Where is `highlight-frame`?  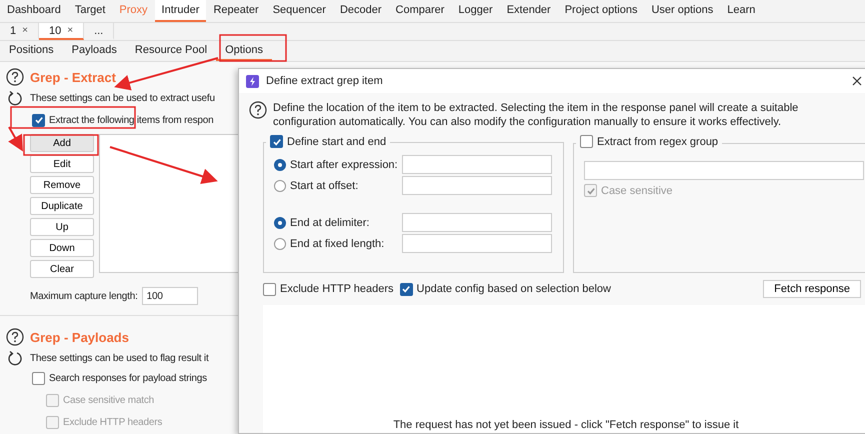 highlight-frame is located at coordinates (253, 48).